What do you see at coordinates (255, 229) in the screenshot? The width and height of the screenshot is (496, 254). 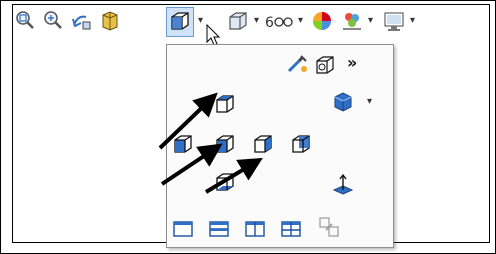 I see `two-view-vertical-icon` at bounding box center [255, 229].